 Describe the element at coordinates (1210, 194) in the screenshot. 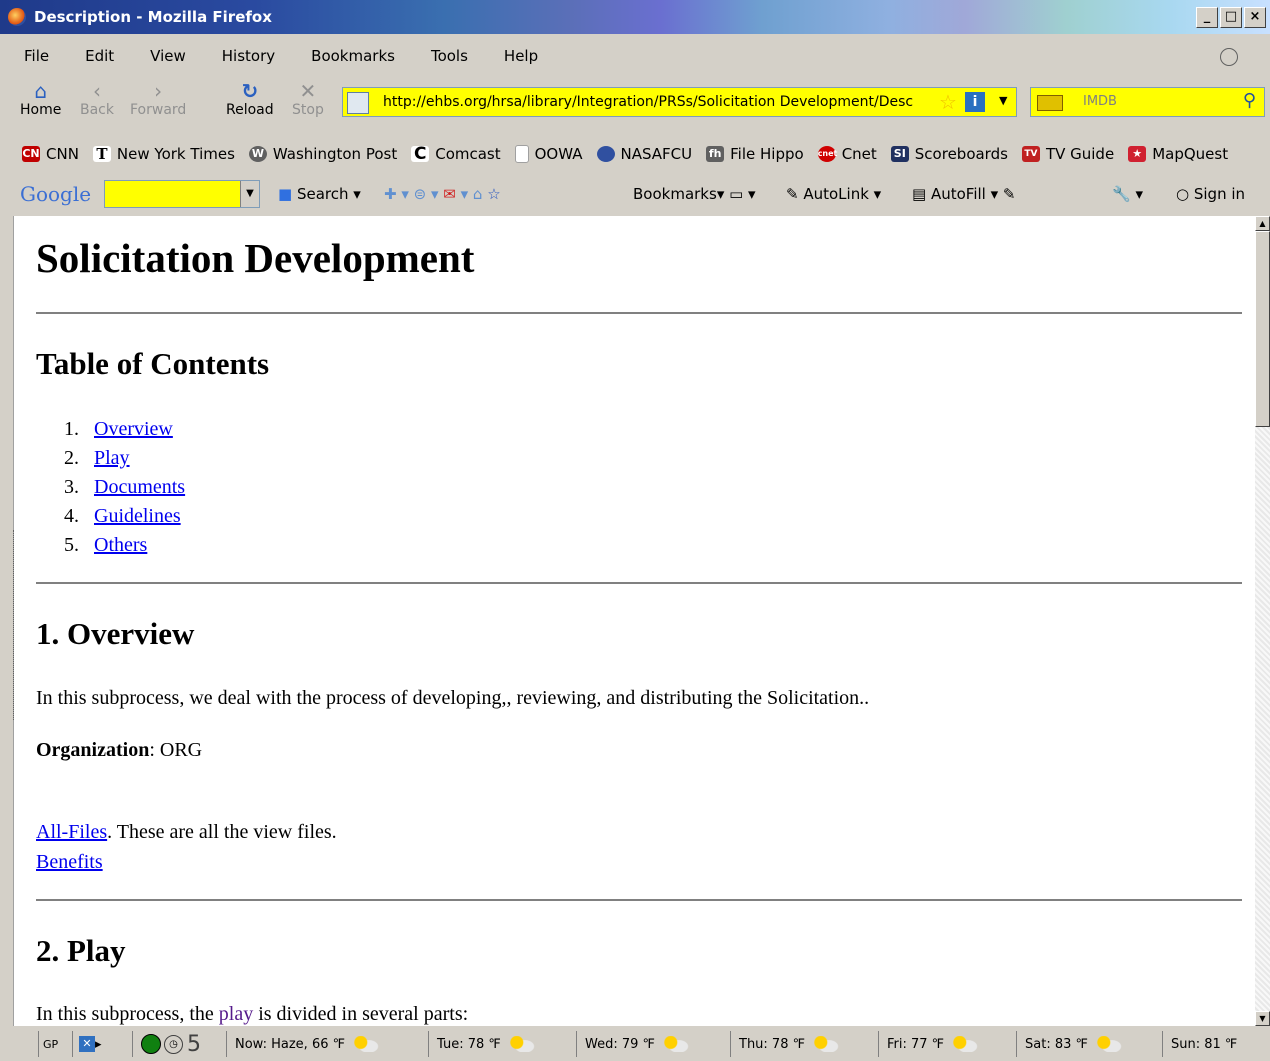

I see `sign-in-button: ○ Sign in` at that location.